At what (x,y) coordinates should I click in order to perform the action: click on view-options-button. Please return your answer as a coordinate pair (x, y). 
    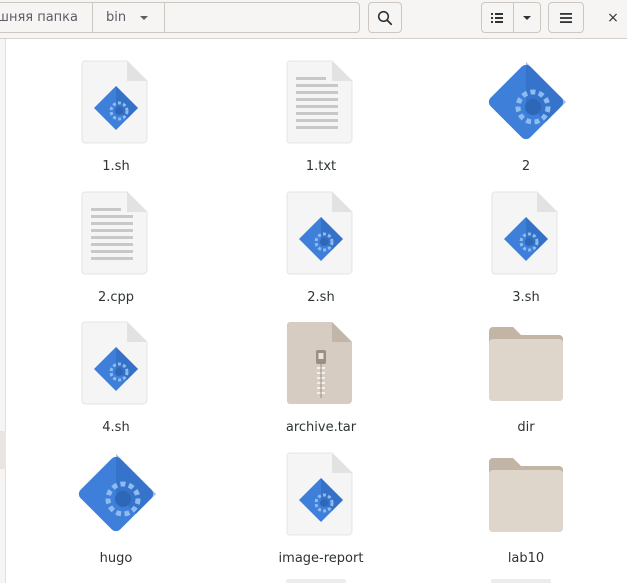
    Looking at the image, I should click on (527, 17).